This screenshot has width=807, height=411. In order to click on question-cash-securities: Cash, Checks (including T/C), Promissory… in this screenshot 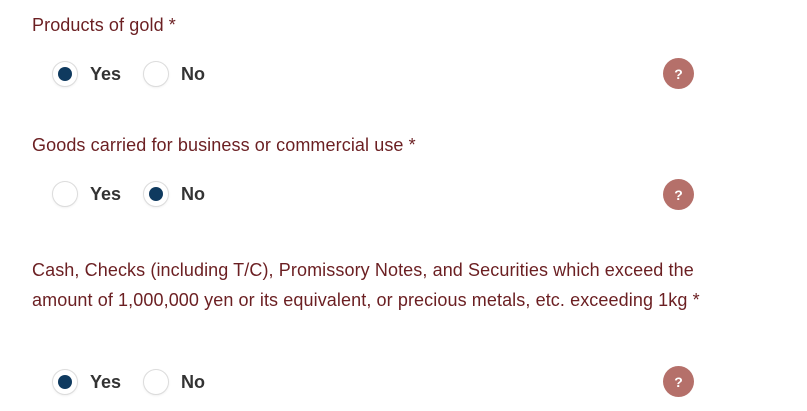, I will do `click(392, 285)`.